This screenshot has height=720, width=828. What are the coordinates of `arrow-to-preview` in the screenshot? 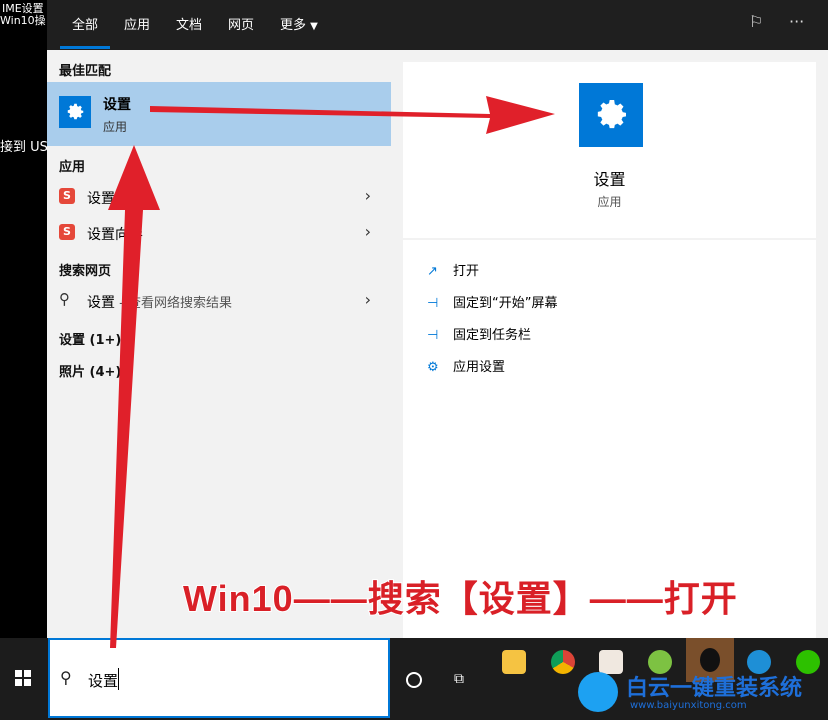 It's located at (352, 115).